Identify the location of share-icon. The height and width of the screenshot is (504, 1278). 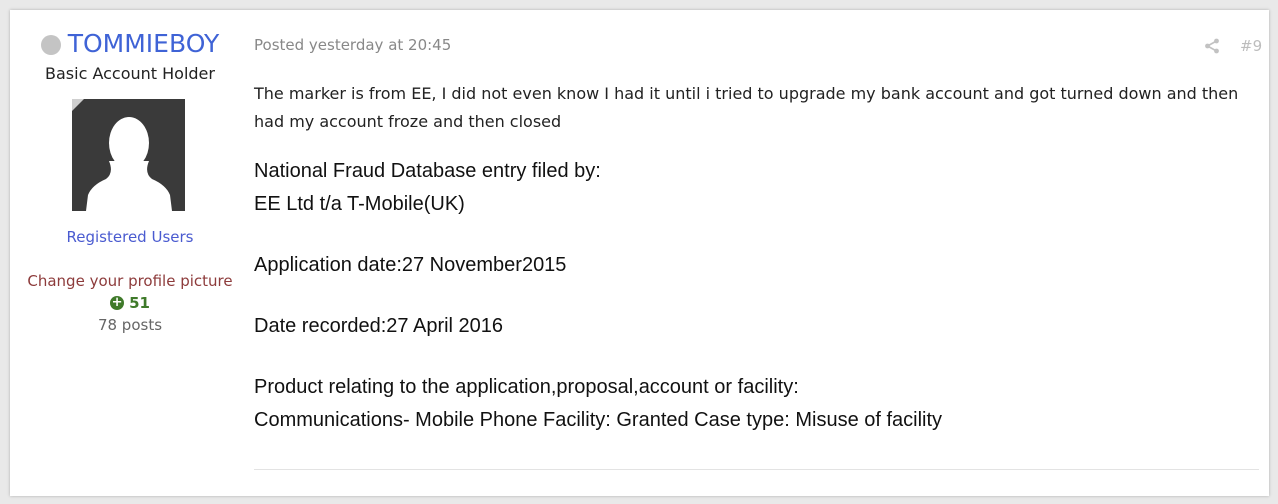
(1212, 46).